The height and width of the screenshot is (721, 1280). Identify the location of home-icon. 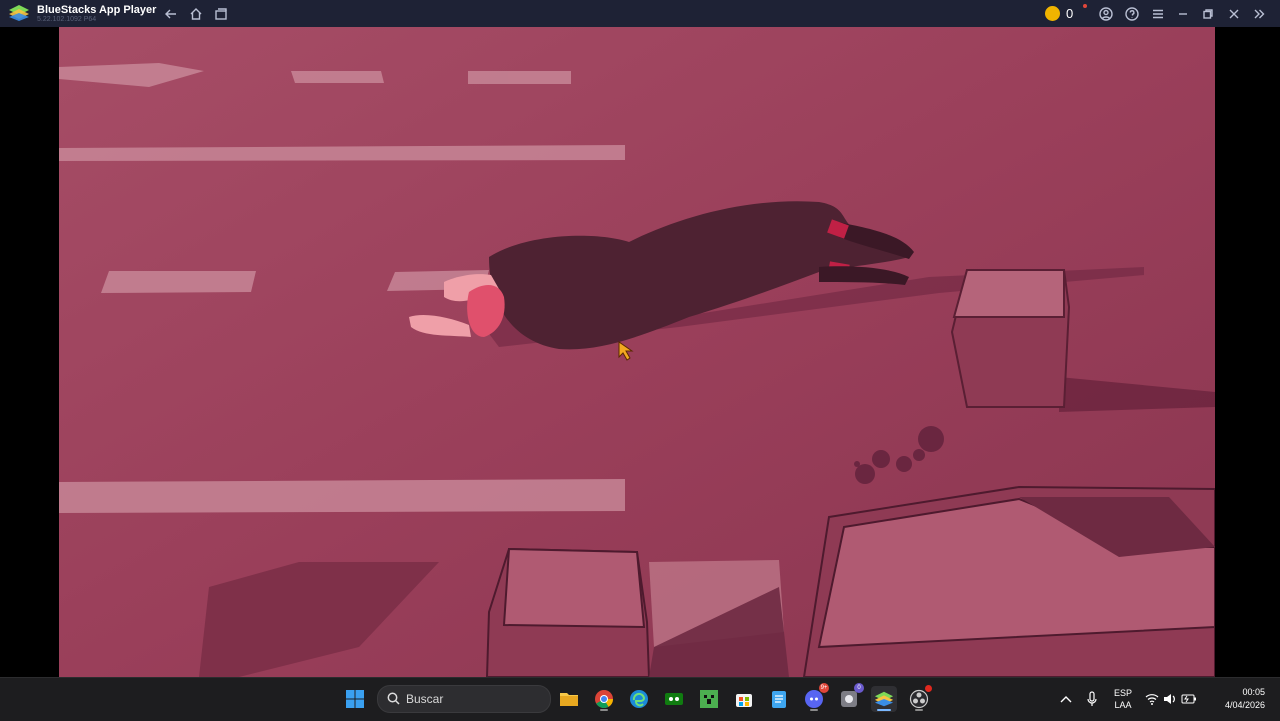
(196, 14).